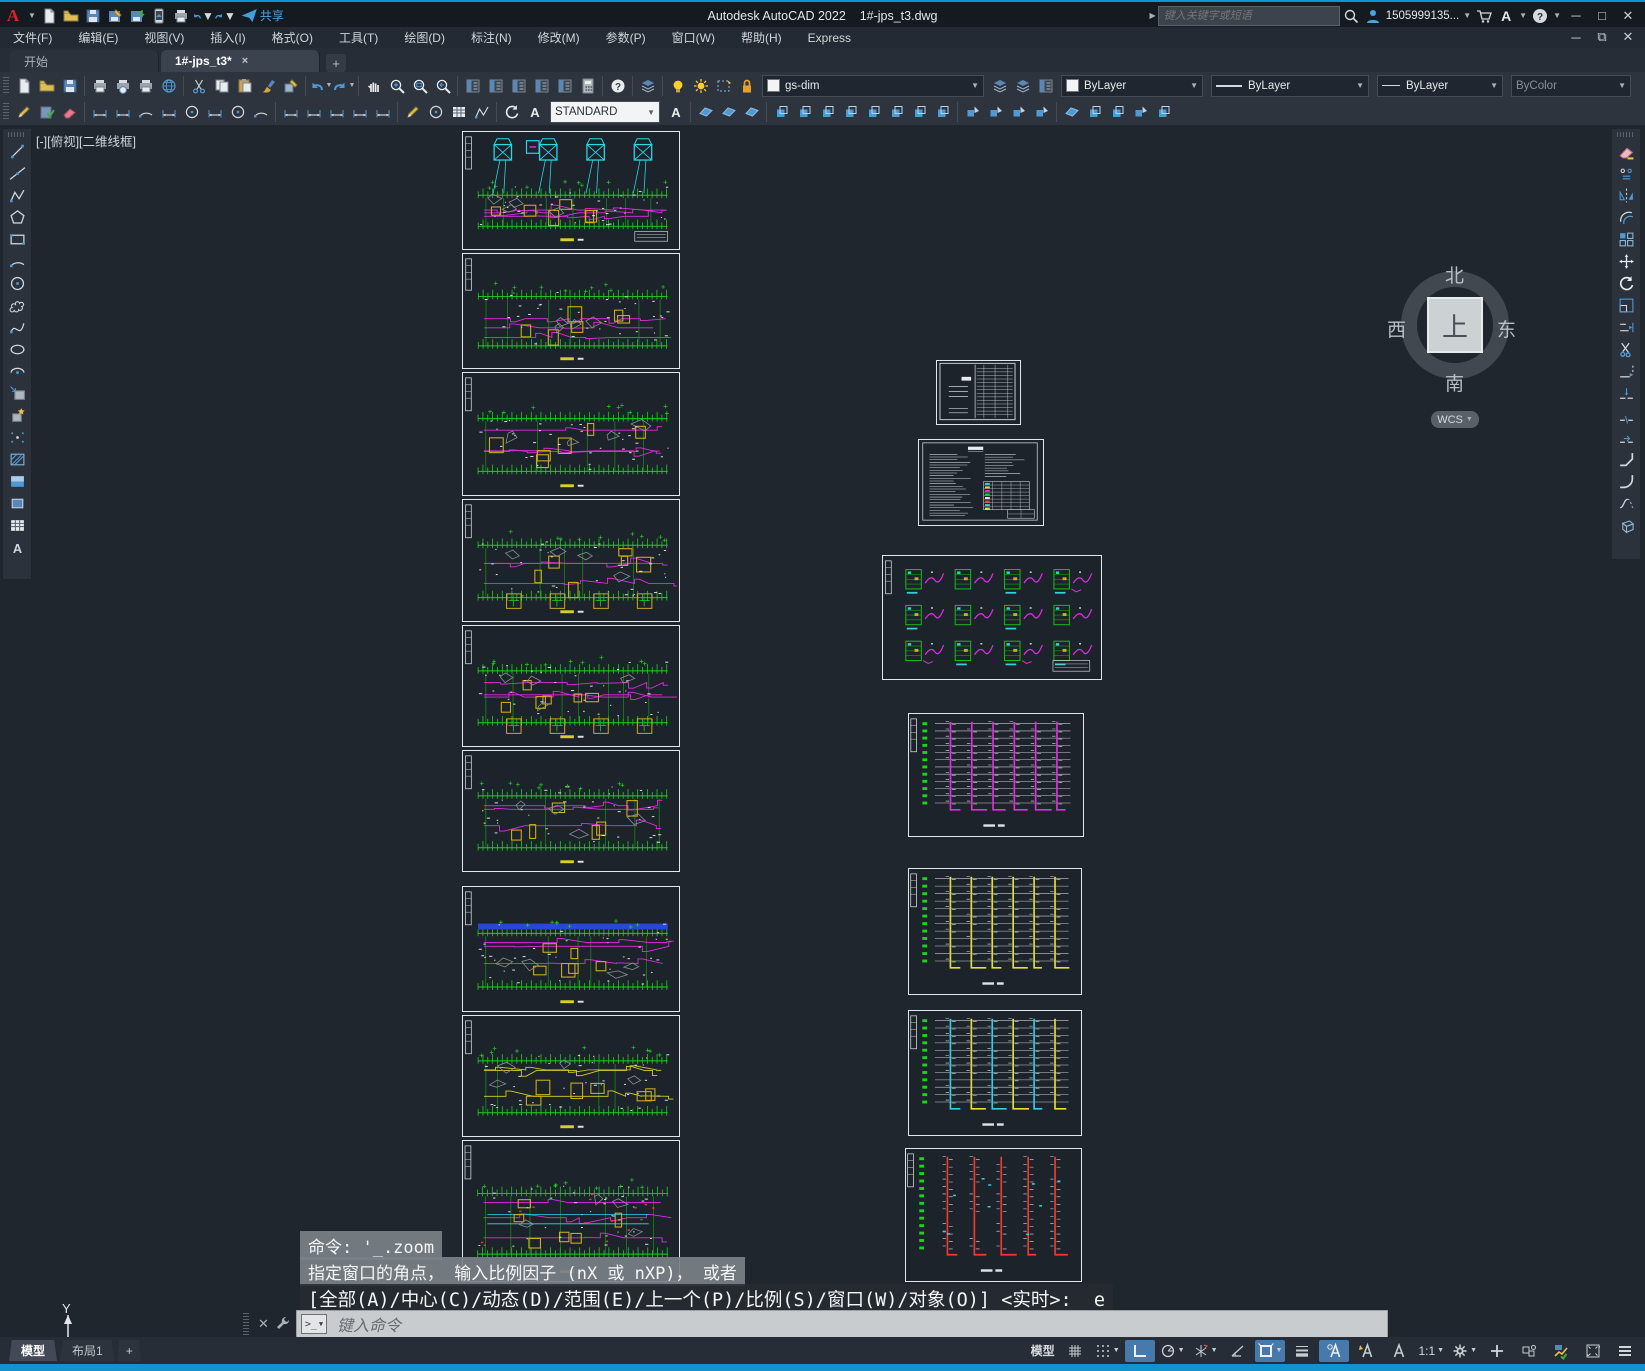 The width and height of the screenshot is (1645, 1371). Describe the element at coordinates (214, 112) in the screenshot. I see `jogged-dimension-icon` at that location.